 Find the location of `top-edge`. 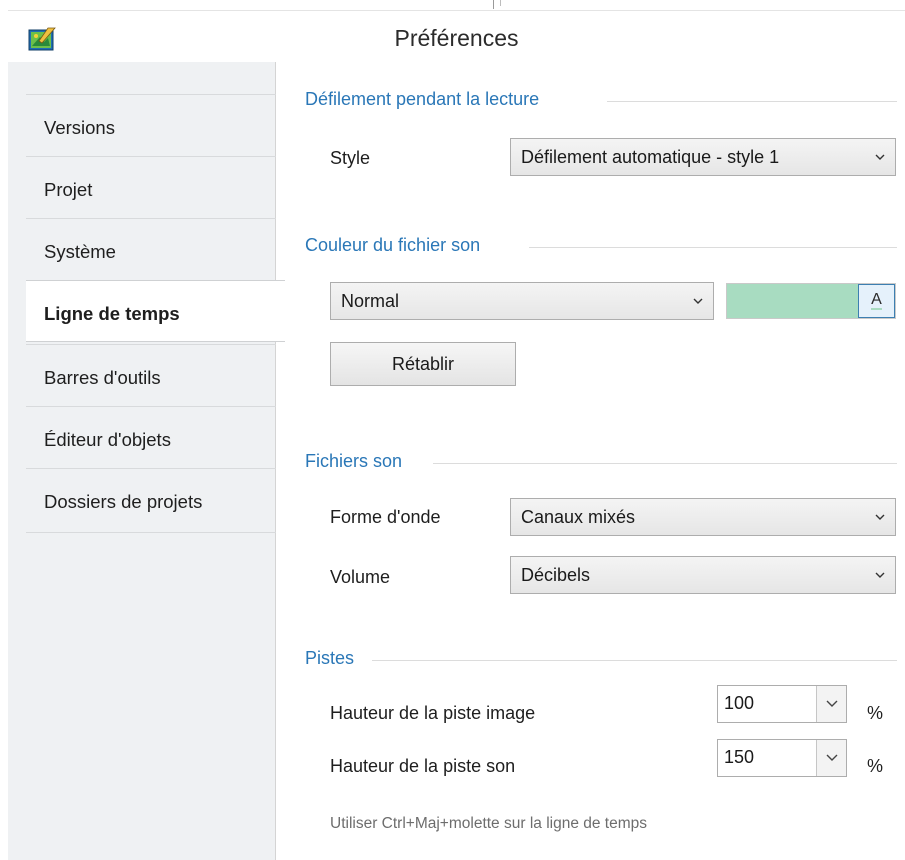

top-edge is located at coordinates (452, 5).